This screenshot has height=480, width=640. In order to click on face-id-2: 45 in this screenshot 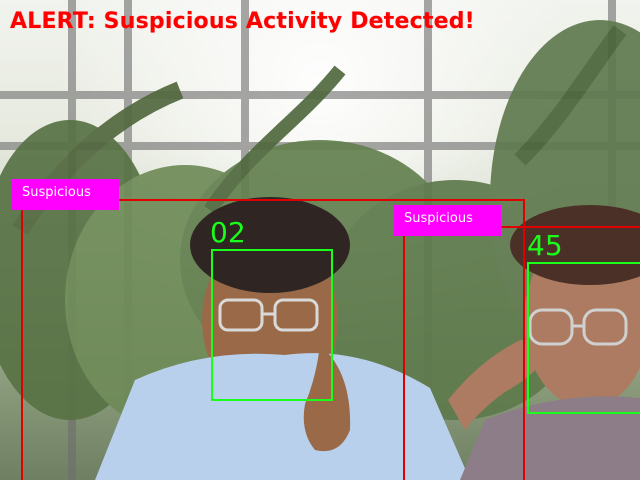, I will do `click(545, 245)`.